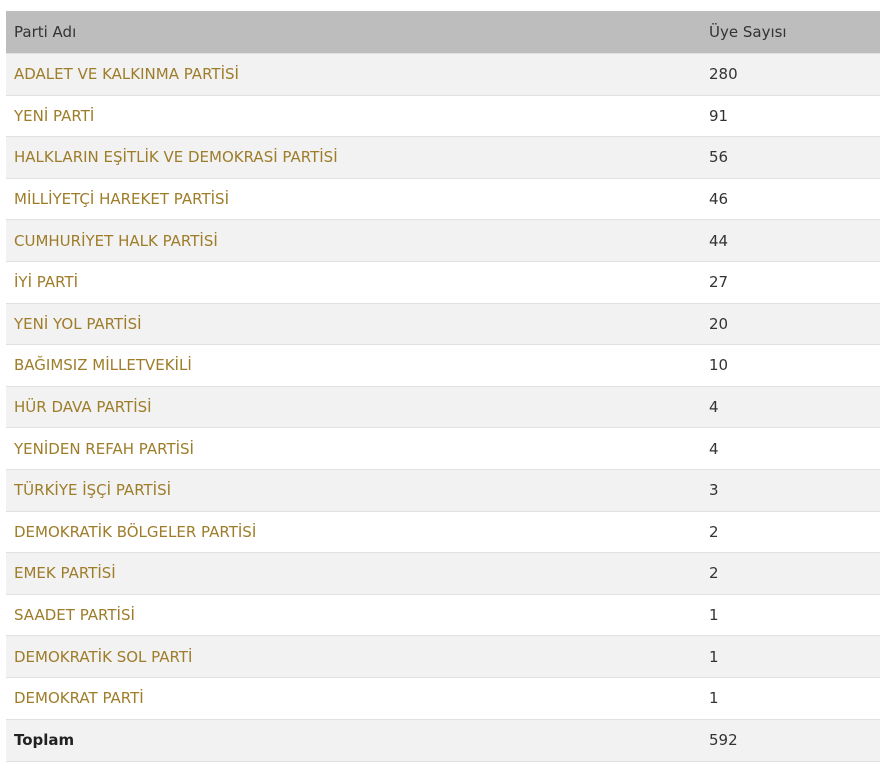  What do you see at coordinates (790, 157) in the screenshot?
I see `member-count: 56` at bounding box center [790, 157].